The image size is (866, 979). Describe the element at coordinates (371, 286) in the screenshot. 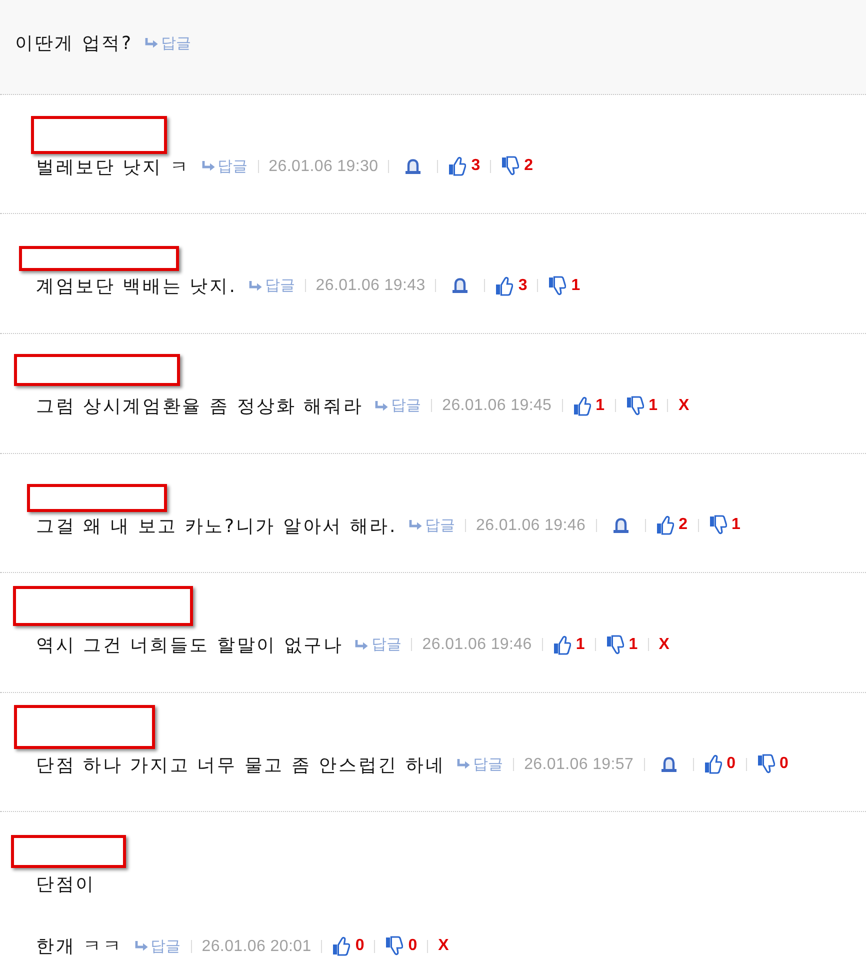

I see `comment-date: 26.01.06 19:43` at that location.